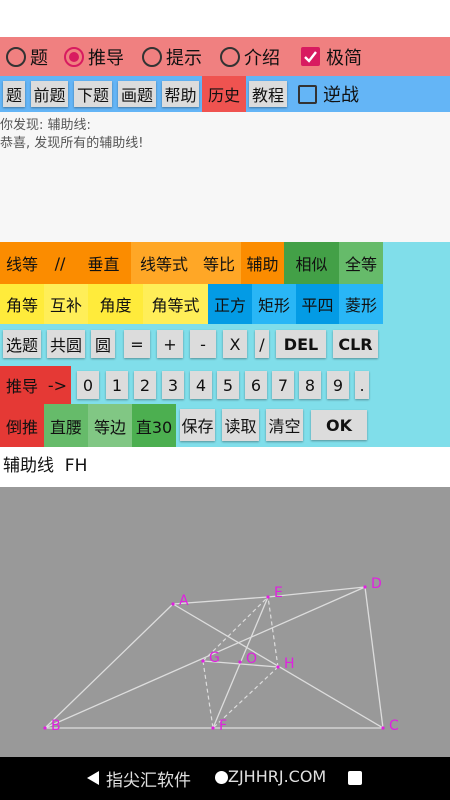  I want to click on reverse-checkbox: 逆战, so click(328, 94).